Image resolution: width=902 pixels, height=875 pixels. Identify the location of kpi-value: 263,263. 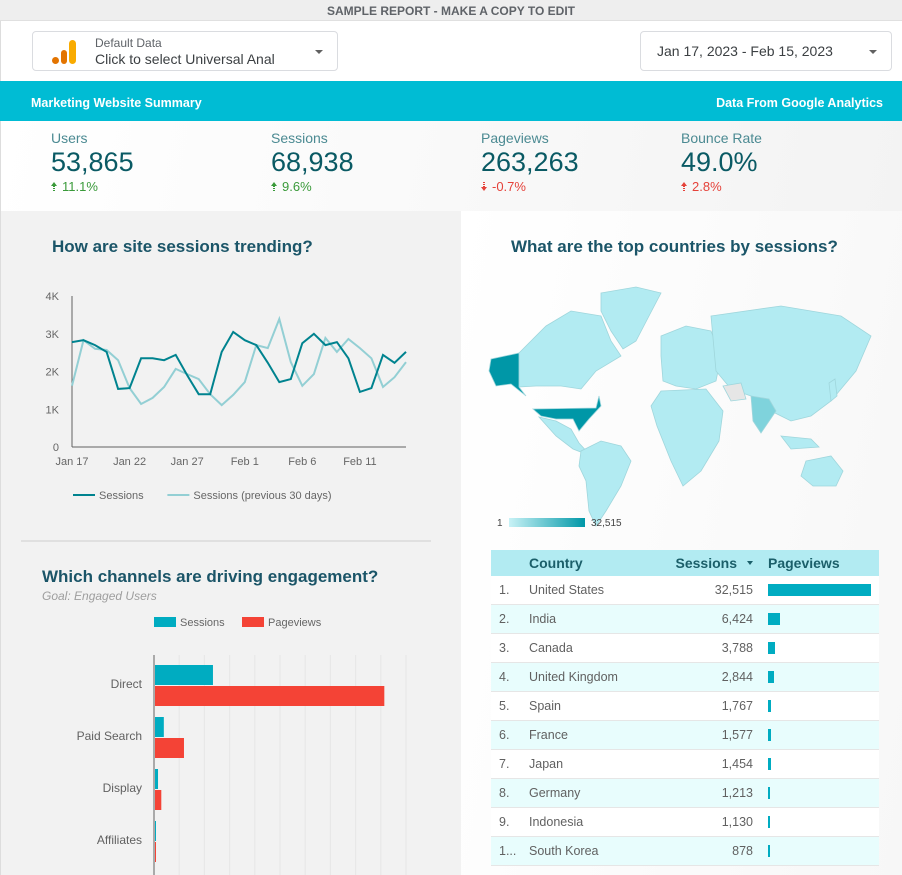
(530, 162).